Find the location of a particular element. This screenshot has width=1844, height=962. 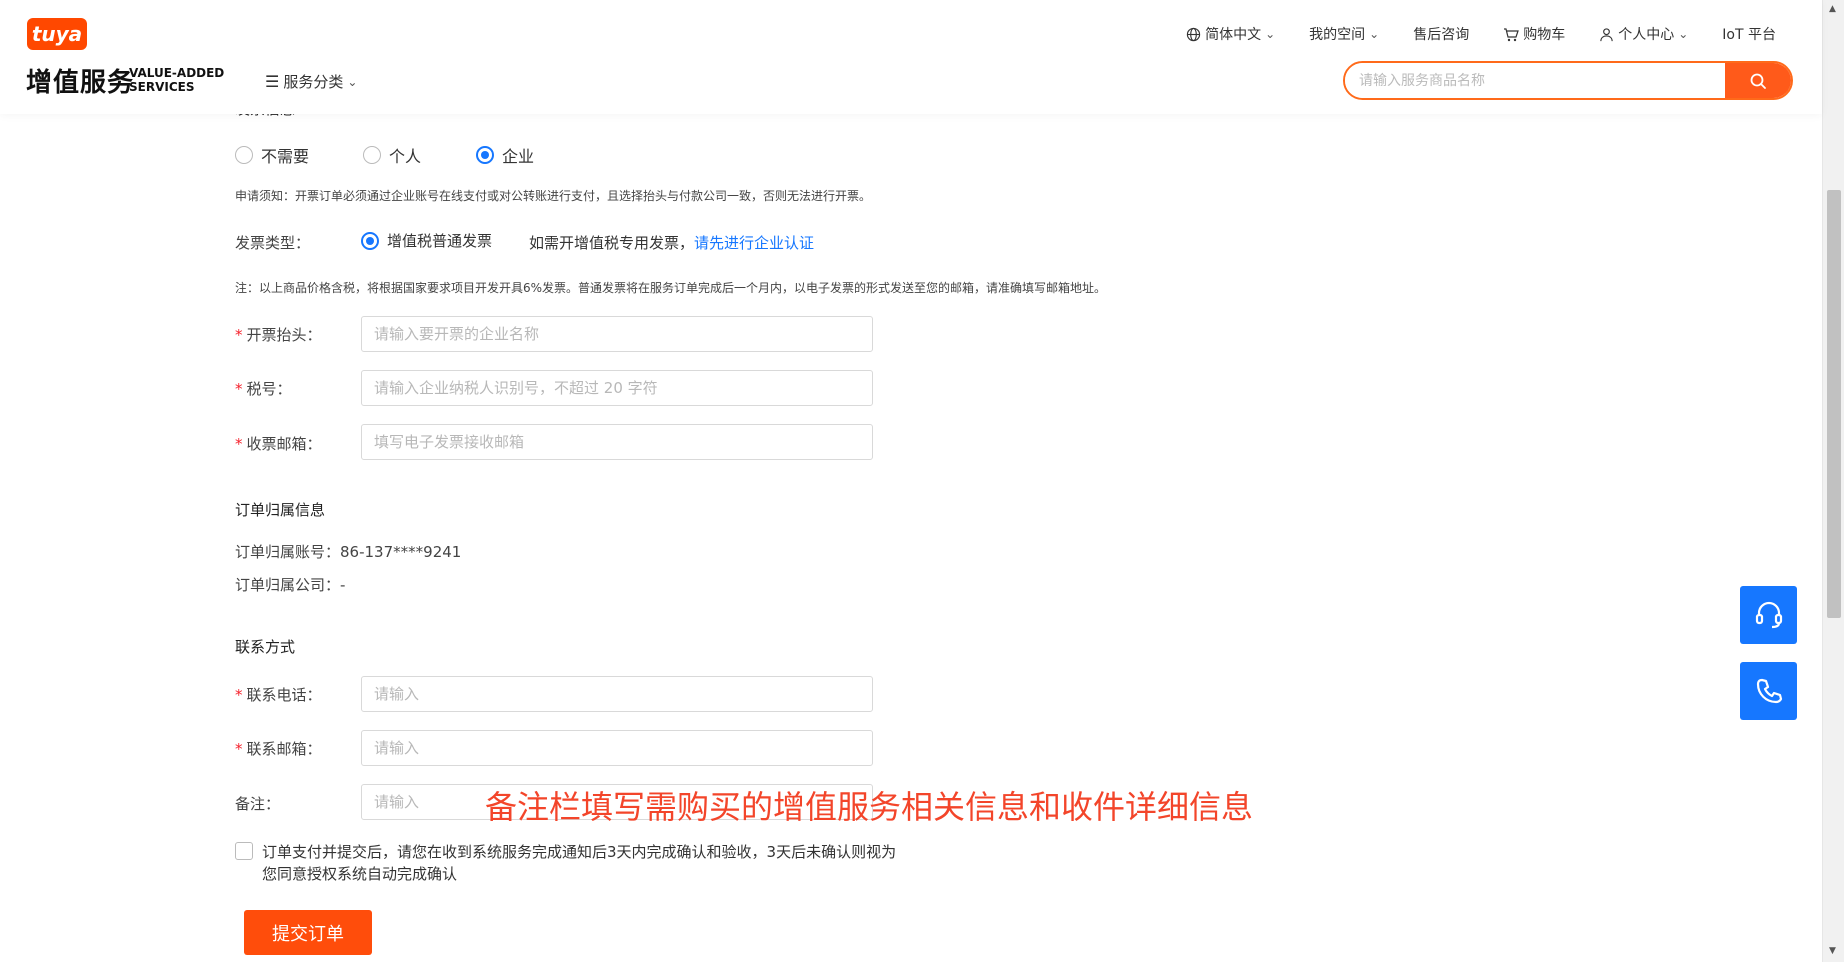

category-menu: ☰ 服务分类 ⌄ is located at coordinates (311, 81).